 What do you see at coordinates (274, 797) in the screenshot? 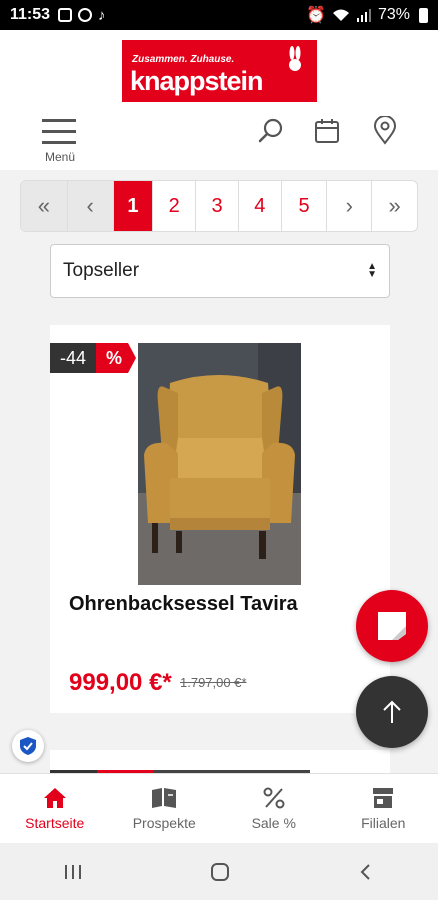
I see `percent-icon` at bounding box center [274, 797].